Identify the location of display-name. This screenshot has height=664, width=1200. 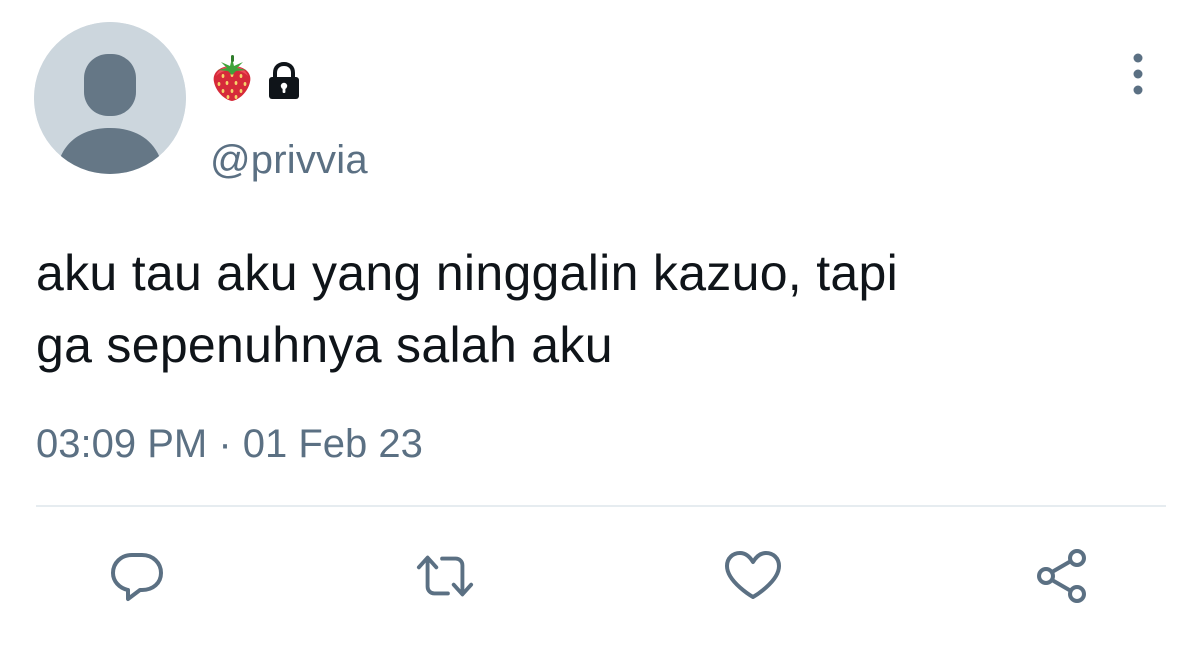
(257, 78).